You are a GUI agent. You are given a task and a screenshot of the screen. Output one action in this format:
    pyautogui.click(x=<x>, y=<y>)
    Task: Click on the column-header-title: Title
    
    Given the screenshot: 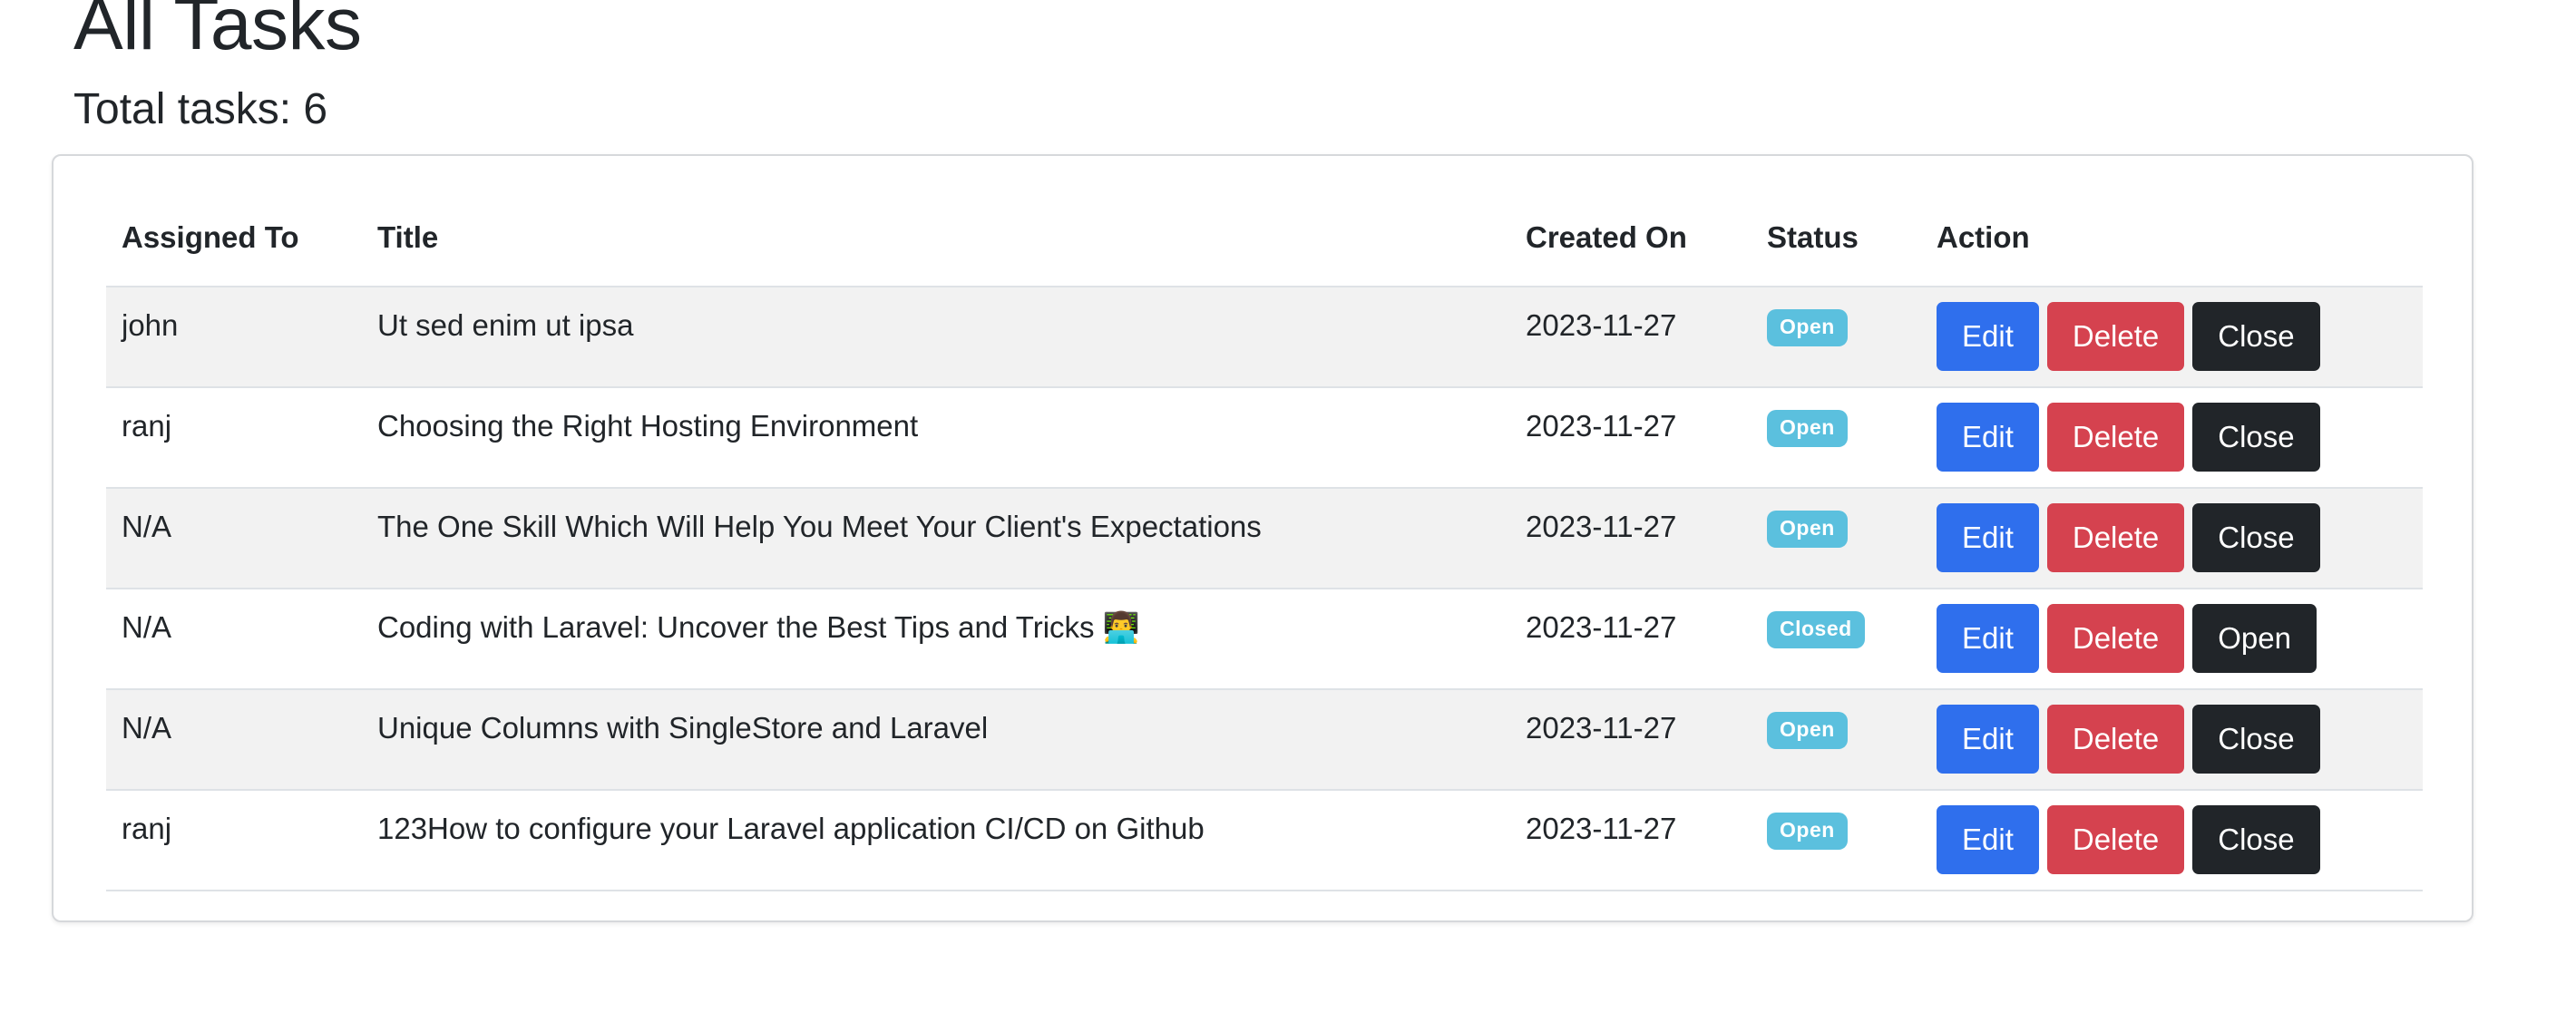 What is the action you would take?
    pyautogui.click(x=936, y=238)
    